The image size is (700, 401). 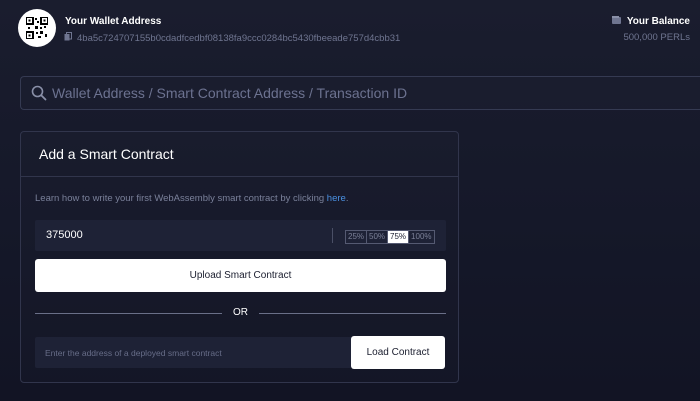 I want to click on contract-address-input, so click(x=193, y=352).